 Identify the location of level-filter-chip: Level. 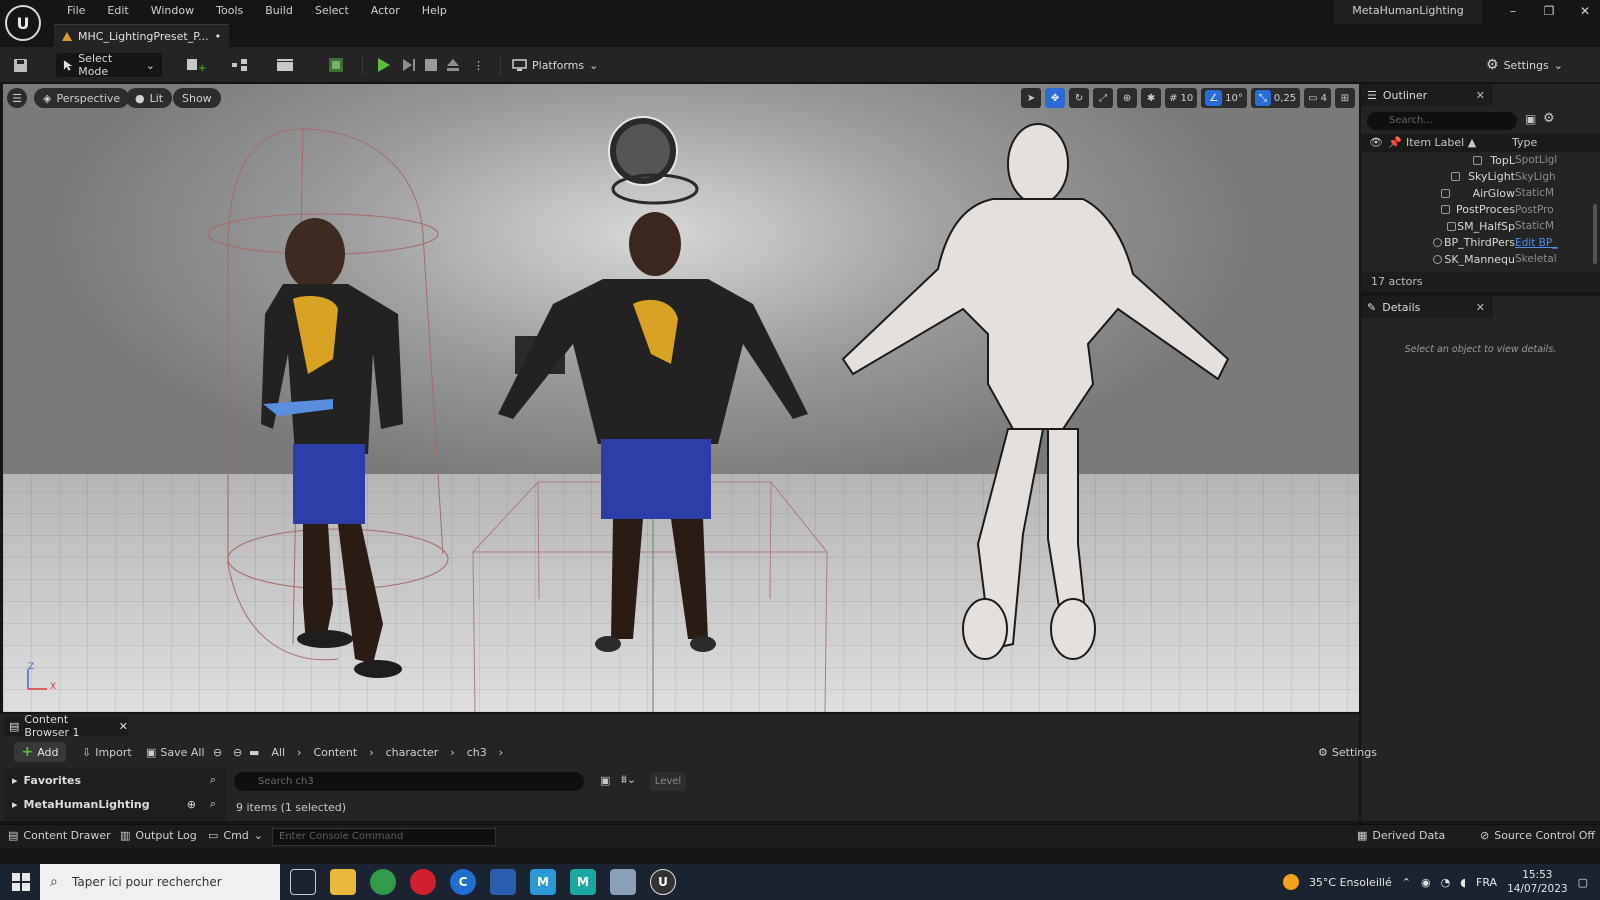
(668, 781).